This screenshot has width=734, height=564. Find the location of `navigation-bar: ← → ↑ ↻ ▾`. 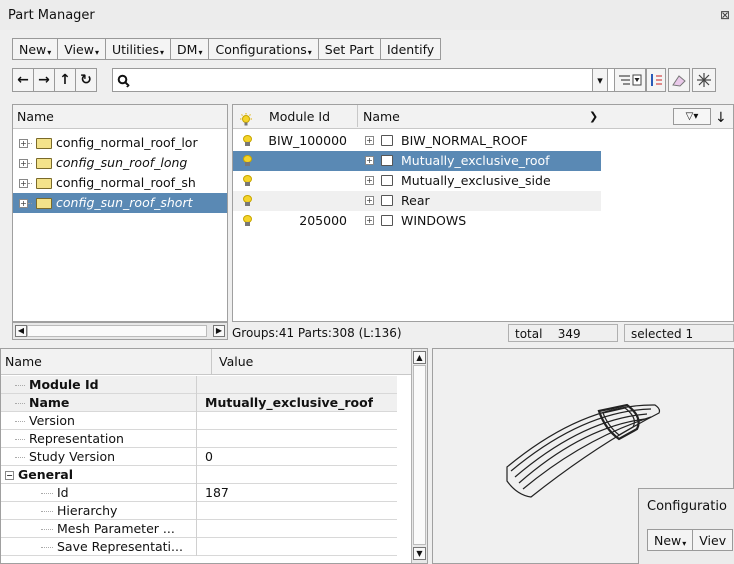

navigation-bar: ← → ↑ ↻ ▾ is located at coordinates (373, 80).